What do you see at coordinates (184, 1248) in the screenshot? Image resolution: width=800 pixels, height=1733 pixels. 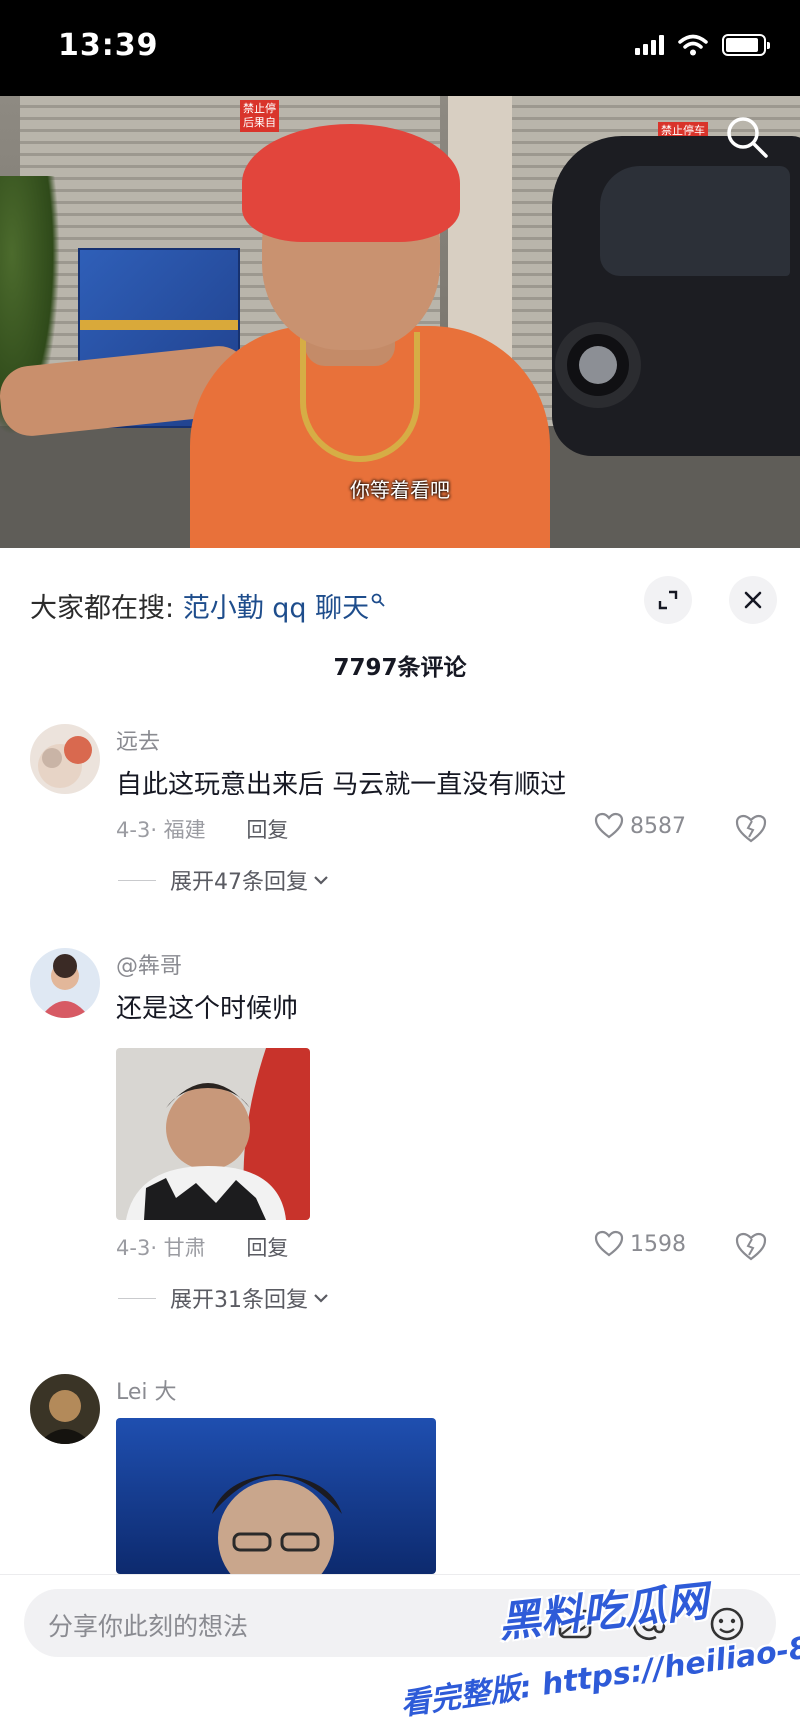 I see `comment-location: 甘肃` at bounding box center [184, 1248].